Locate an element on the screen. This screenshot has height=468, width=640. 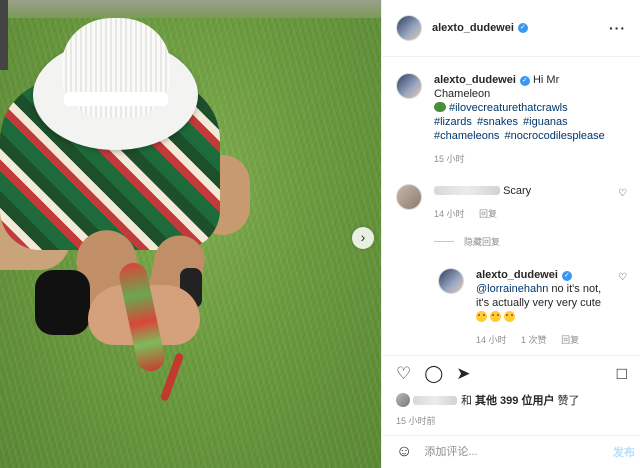
comment-time: 14 小时 is located at coordinates (449, 214).